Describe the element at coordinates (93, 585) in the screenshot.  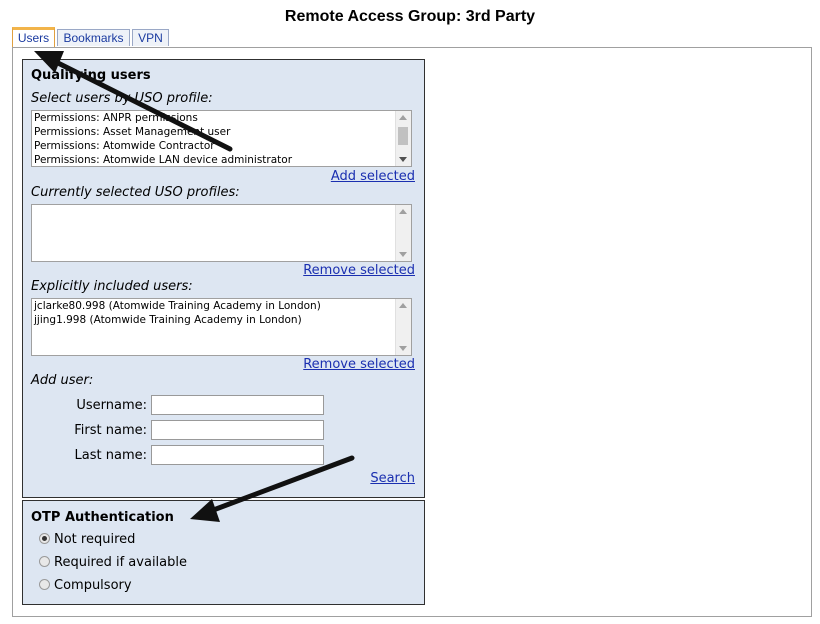
I see `otp-option-label: Compulsory` at that location.